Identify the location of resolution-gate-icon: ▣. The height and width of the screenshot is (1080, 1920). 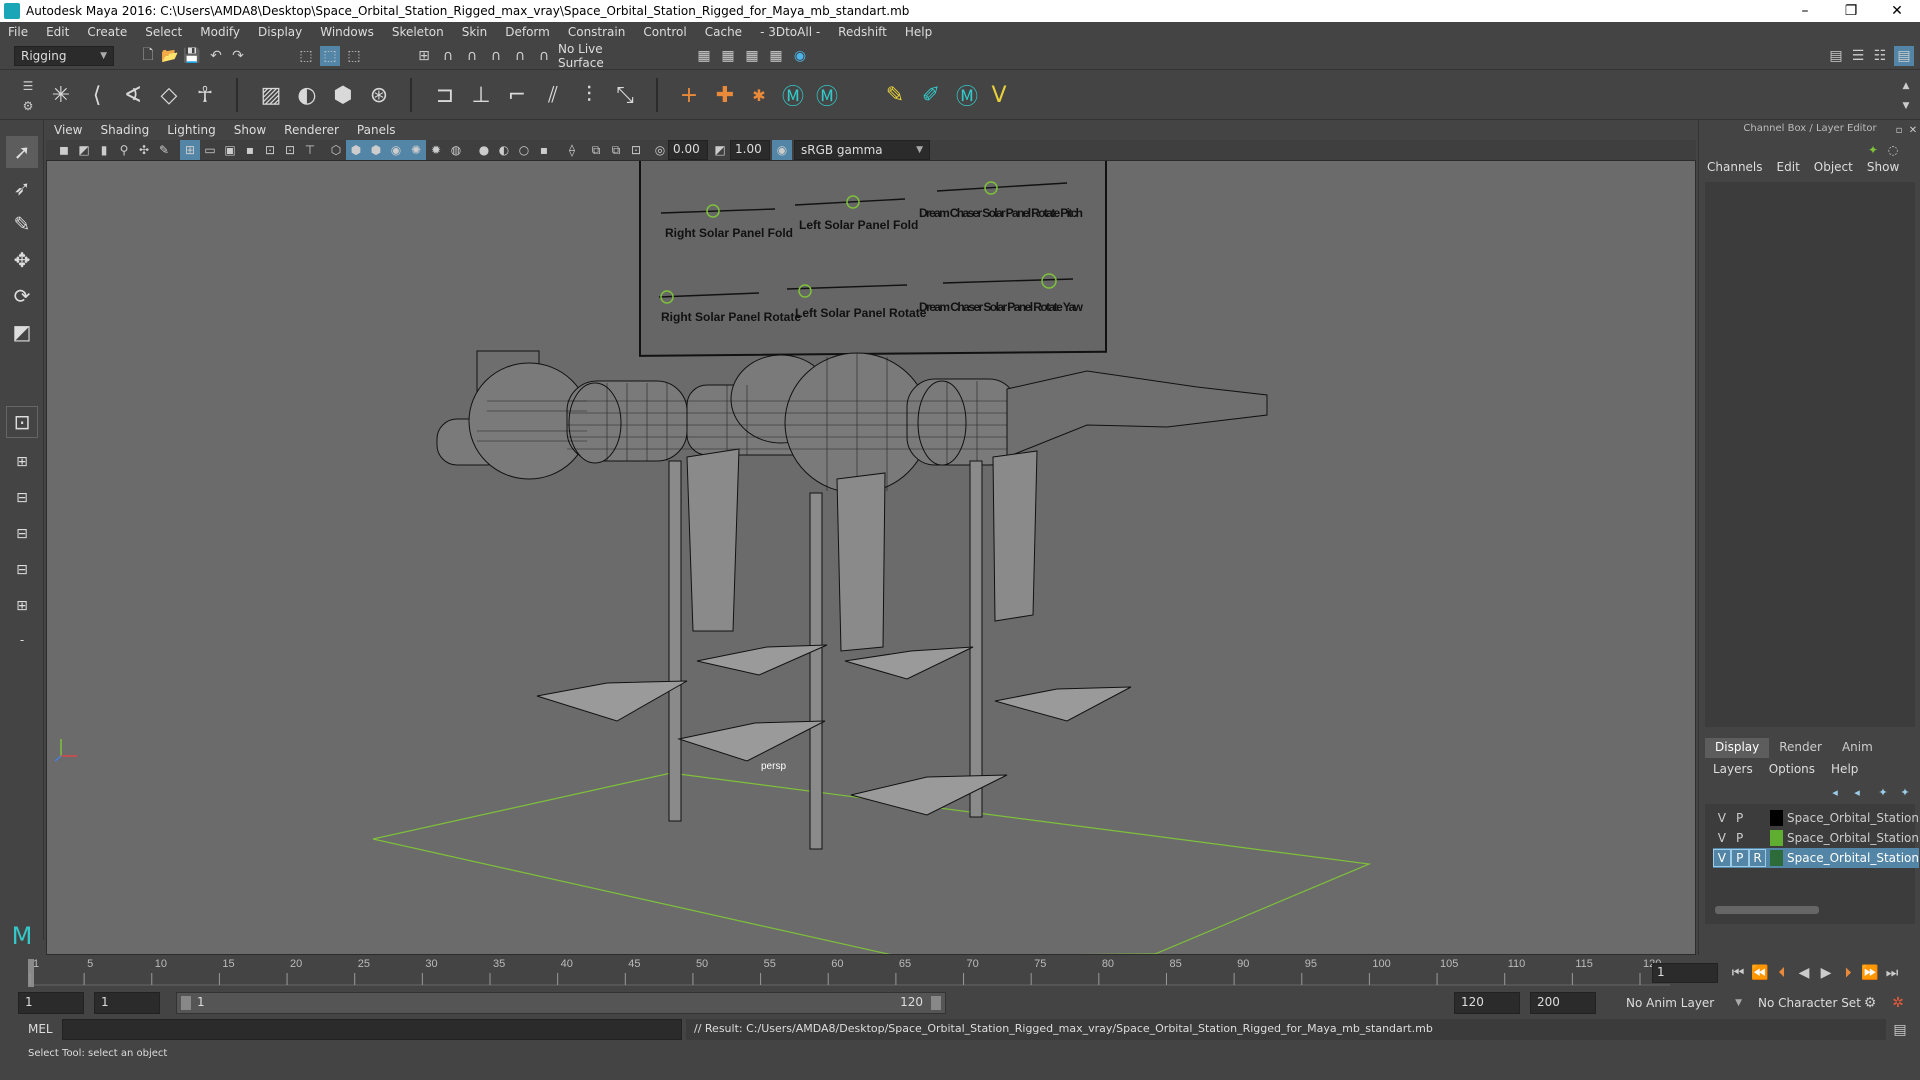
(230, 150).